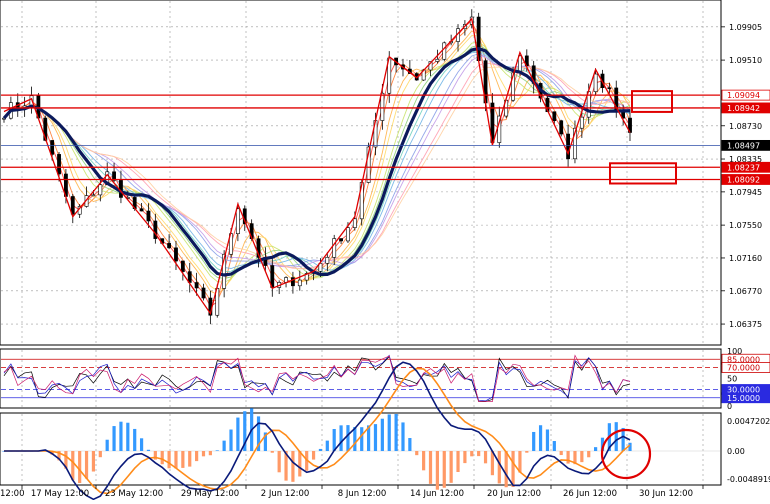 The image size is (770, 504). Describe the element at coordinates (285, 494) in the screenshot. I see `time-tick-label: 2 Jun 12:00` at that location.